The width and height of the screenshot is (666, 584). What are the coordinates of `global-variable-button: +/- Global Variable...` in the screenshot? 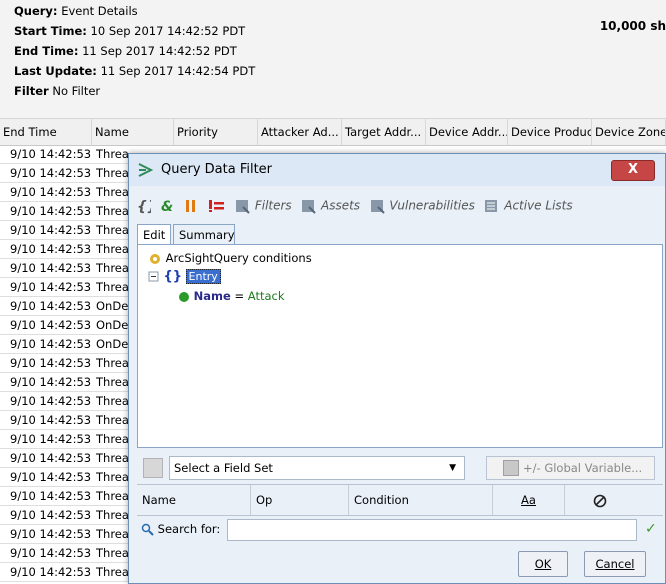 It's located at (570, 468).